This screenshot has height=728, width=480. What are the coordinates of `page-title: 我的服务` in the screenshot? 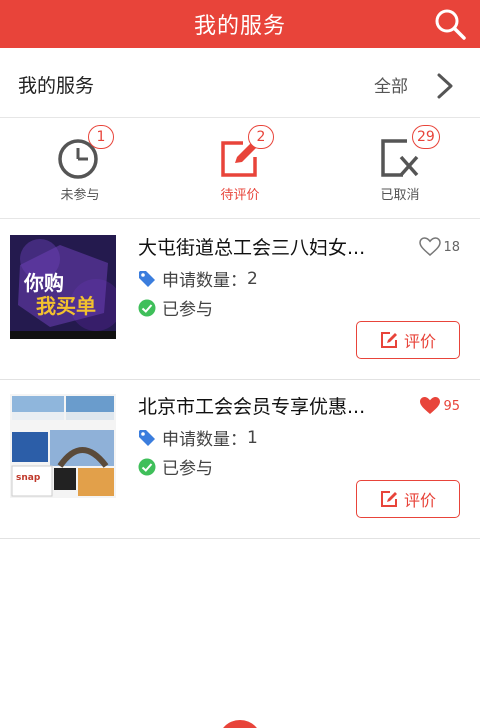 It's located at (239, 26).